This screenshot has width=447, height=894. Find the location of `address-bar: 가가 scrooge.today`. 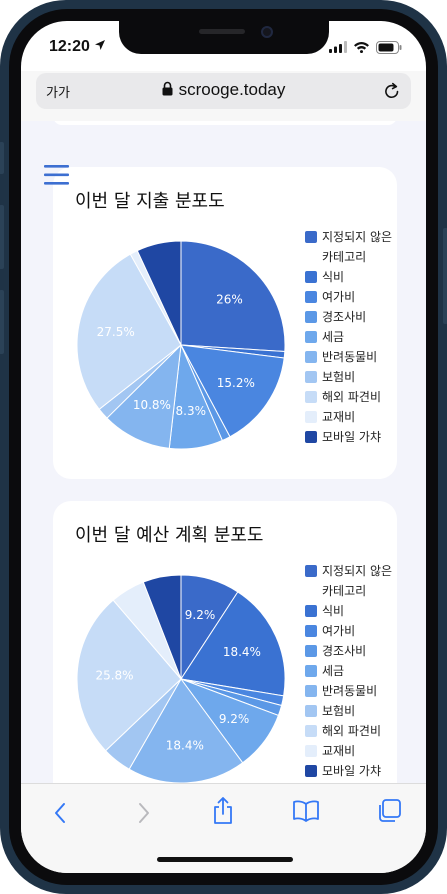

address-bar: 가가 scrooge.today is located at coordinates (223, 91).